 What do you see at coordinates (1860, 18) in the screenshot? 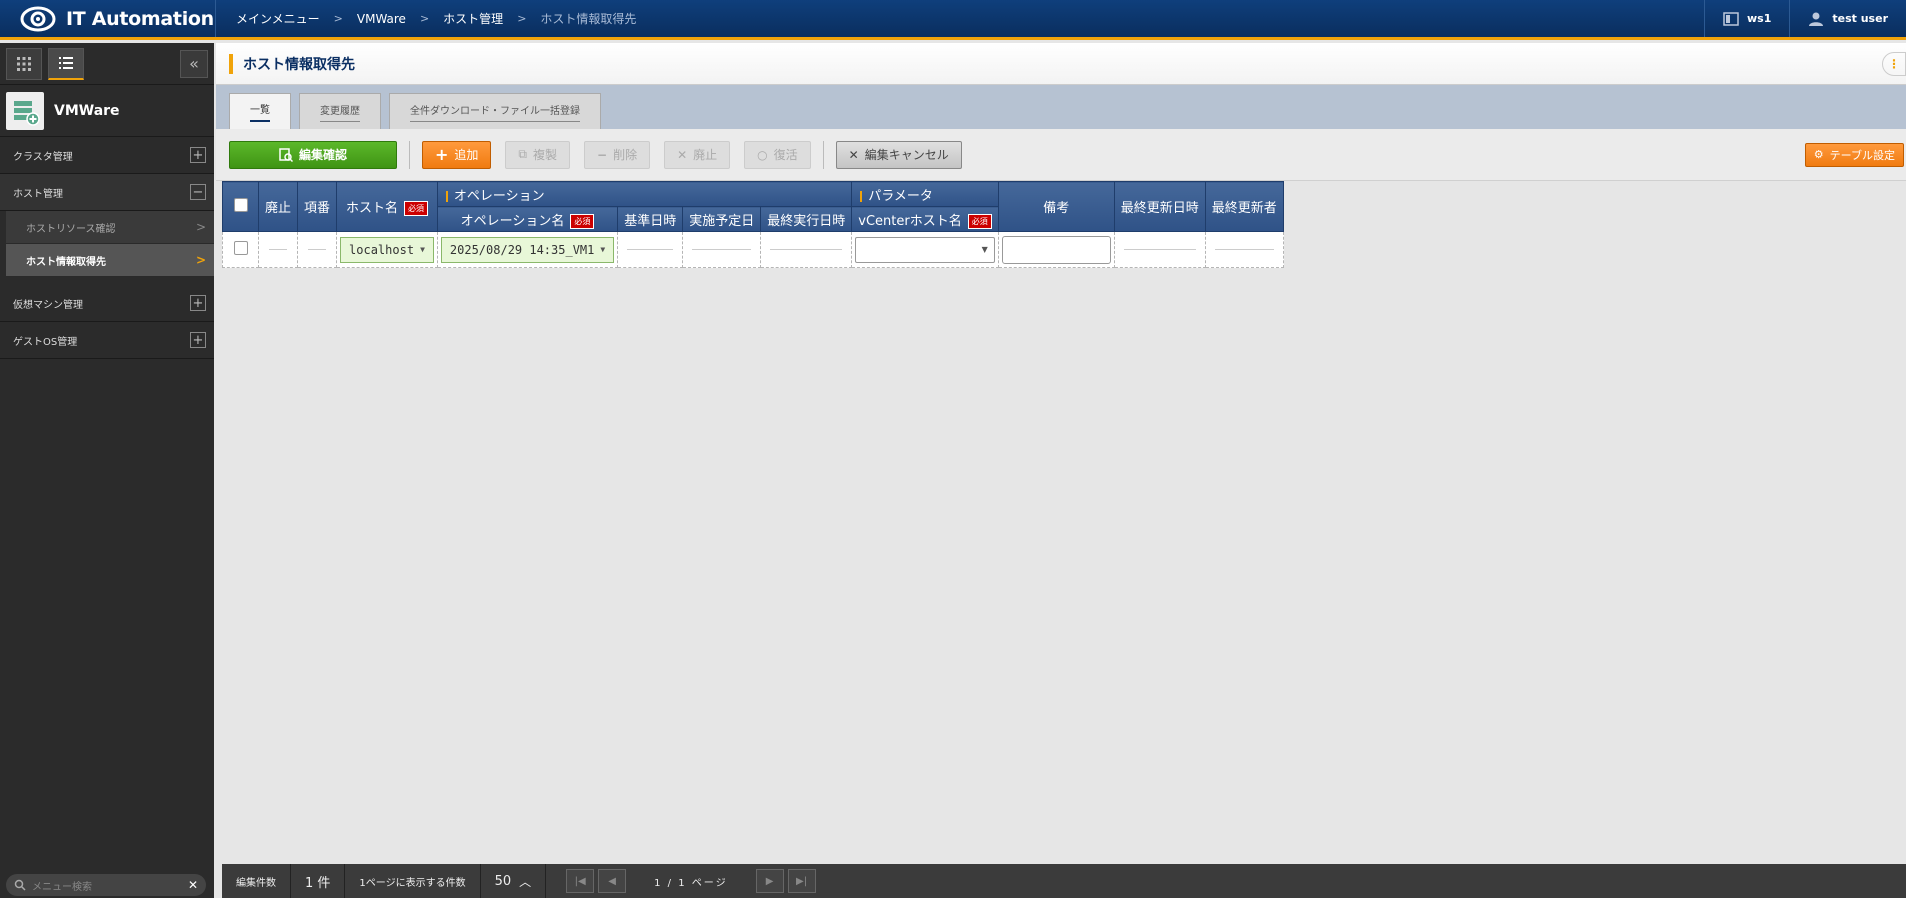
I see `user-name: test user` at bounding box center [1860, 18].